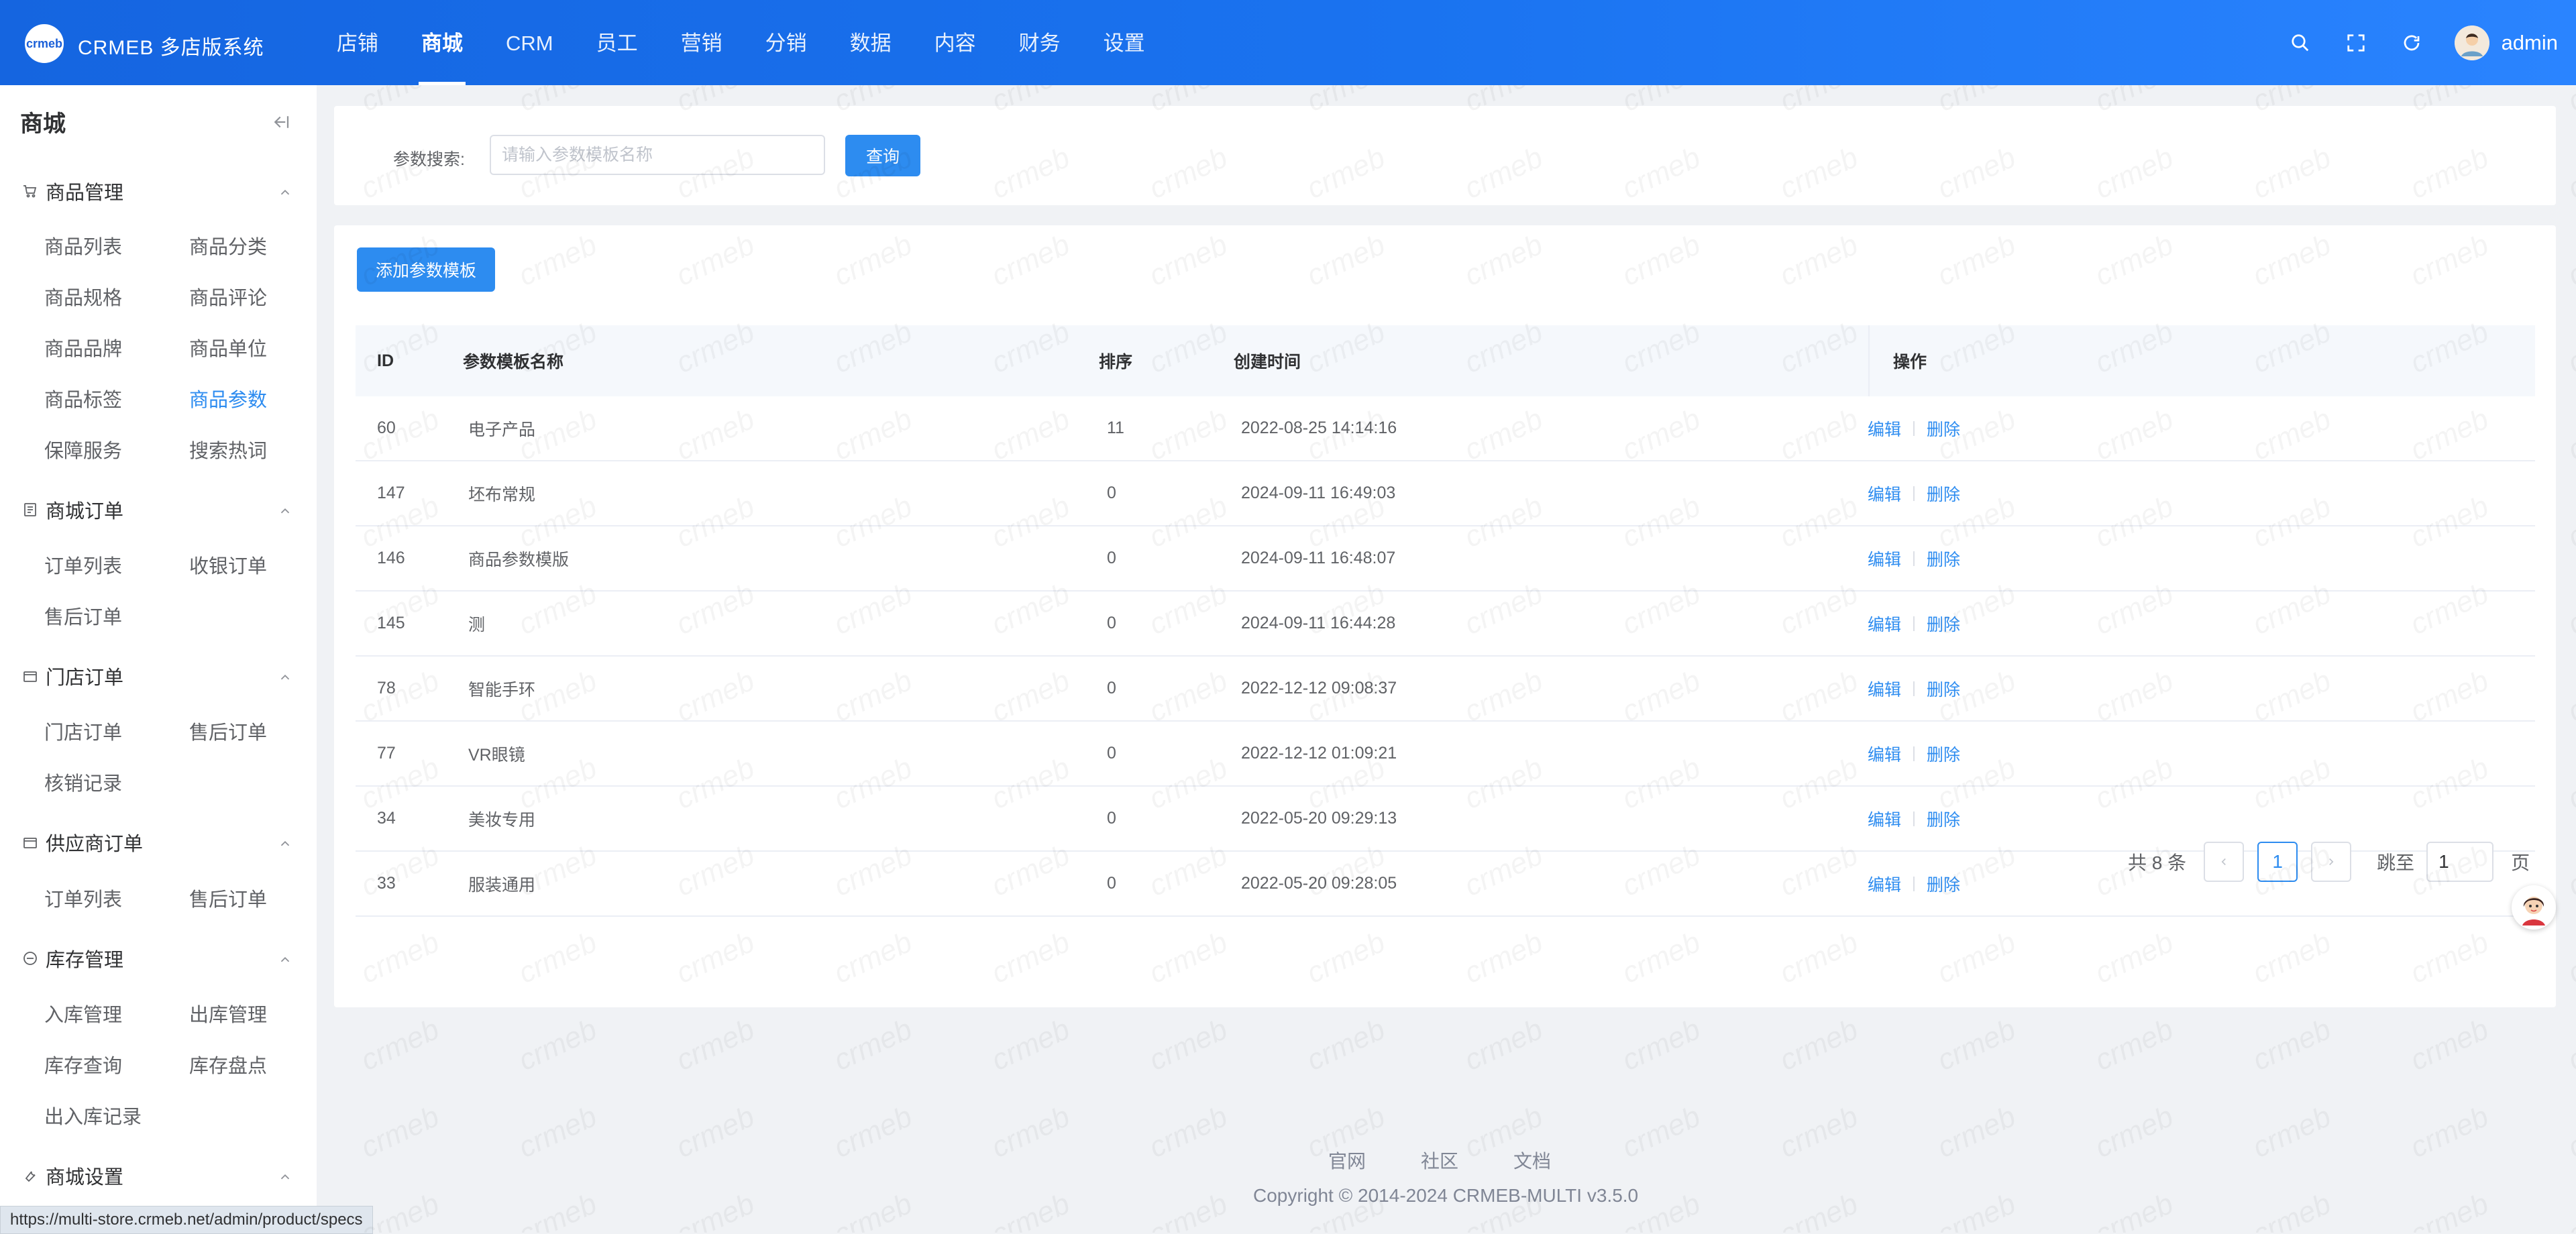 This screenshot has height=1234, width=2576. What do you see at coordinates (93, 1115) in the screenshot?
I see `sidebar-item-stock-records: 出入库记录` at bounding box center [93, 1115].